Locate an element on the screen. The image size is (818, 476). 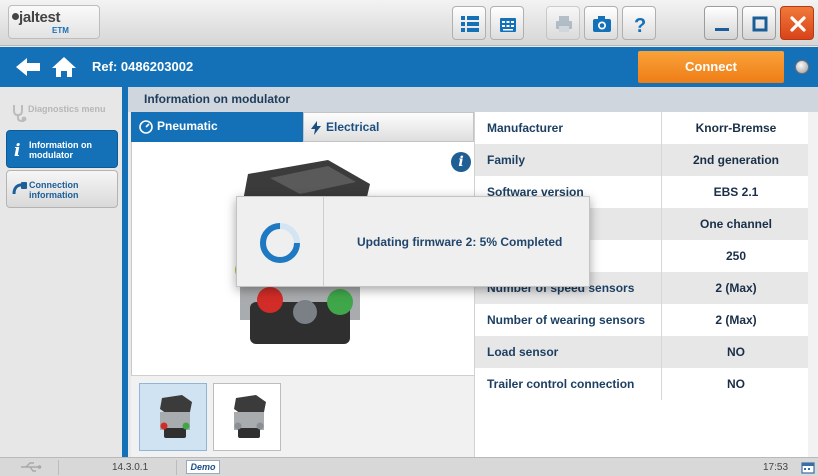
svg-text: i is located at coordinates (17, 149).